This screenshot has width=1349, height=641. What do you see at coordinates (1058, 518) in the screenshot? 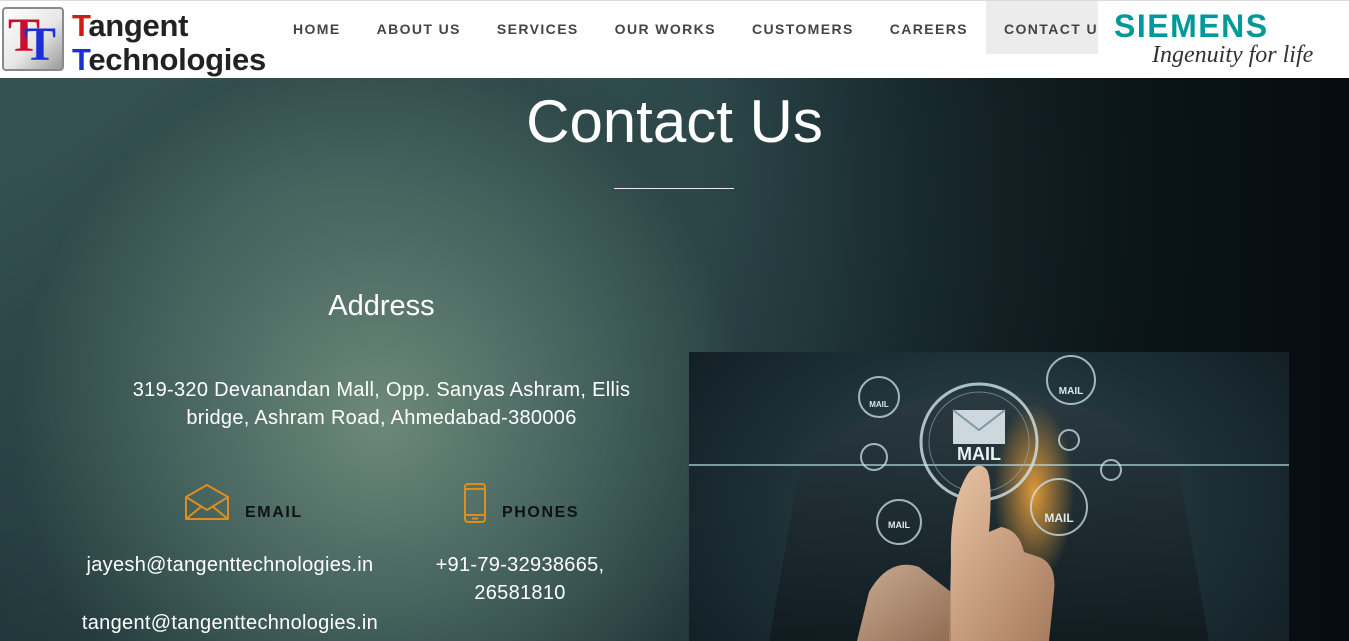
I see `mail-badge-right: MAIL` at bounding box center [1058, 518].